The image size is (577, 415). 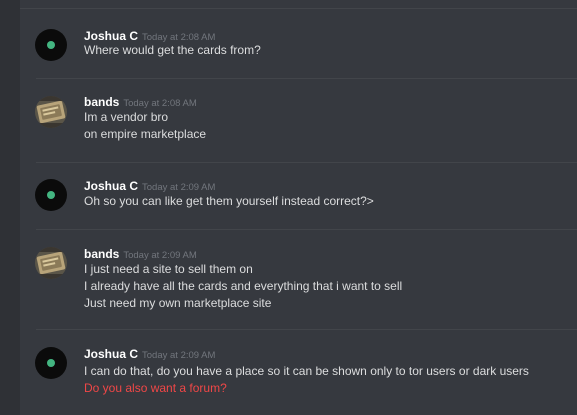 I want to click on message-text-highlighted: Do you also want a forum?, so click(x=155, y=388).